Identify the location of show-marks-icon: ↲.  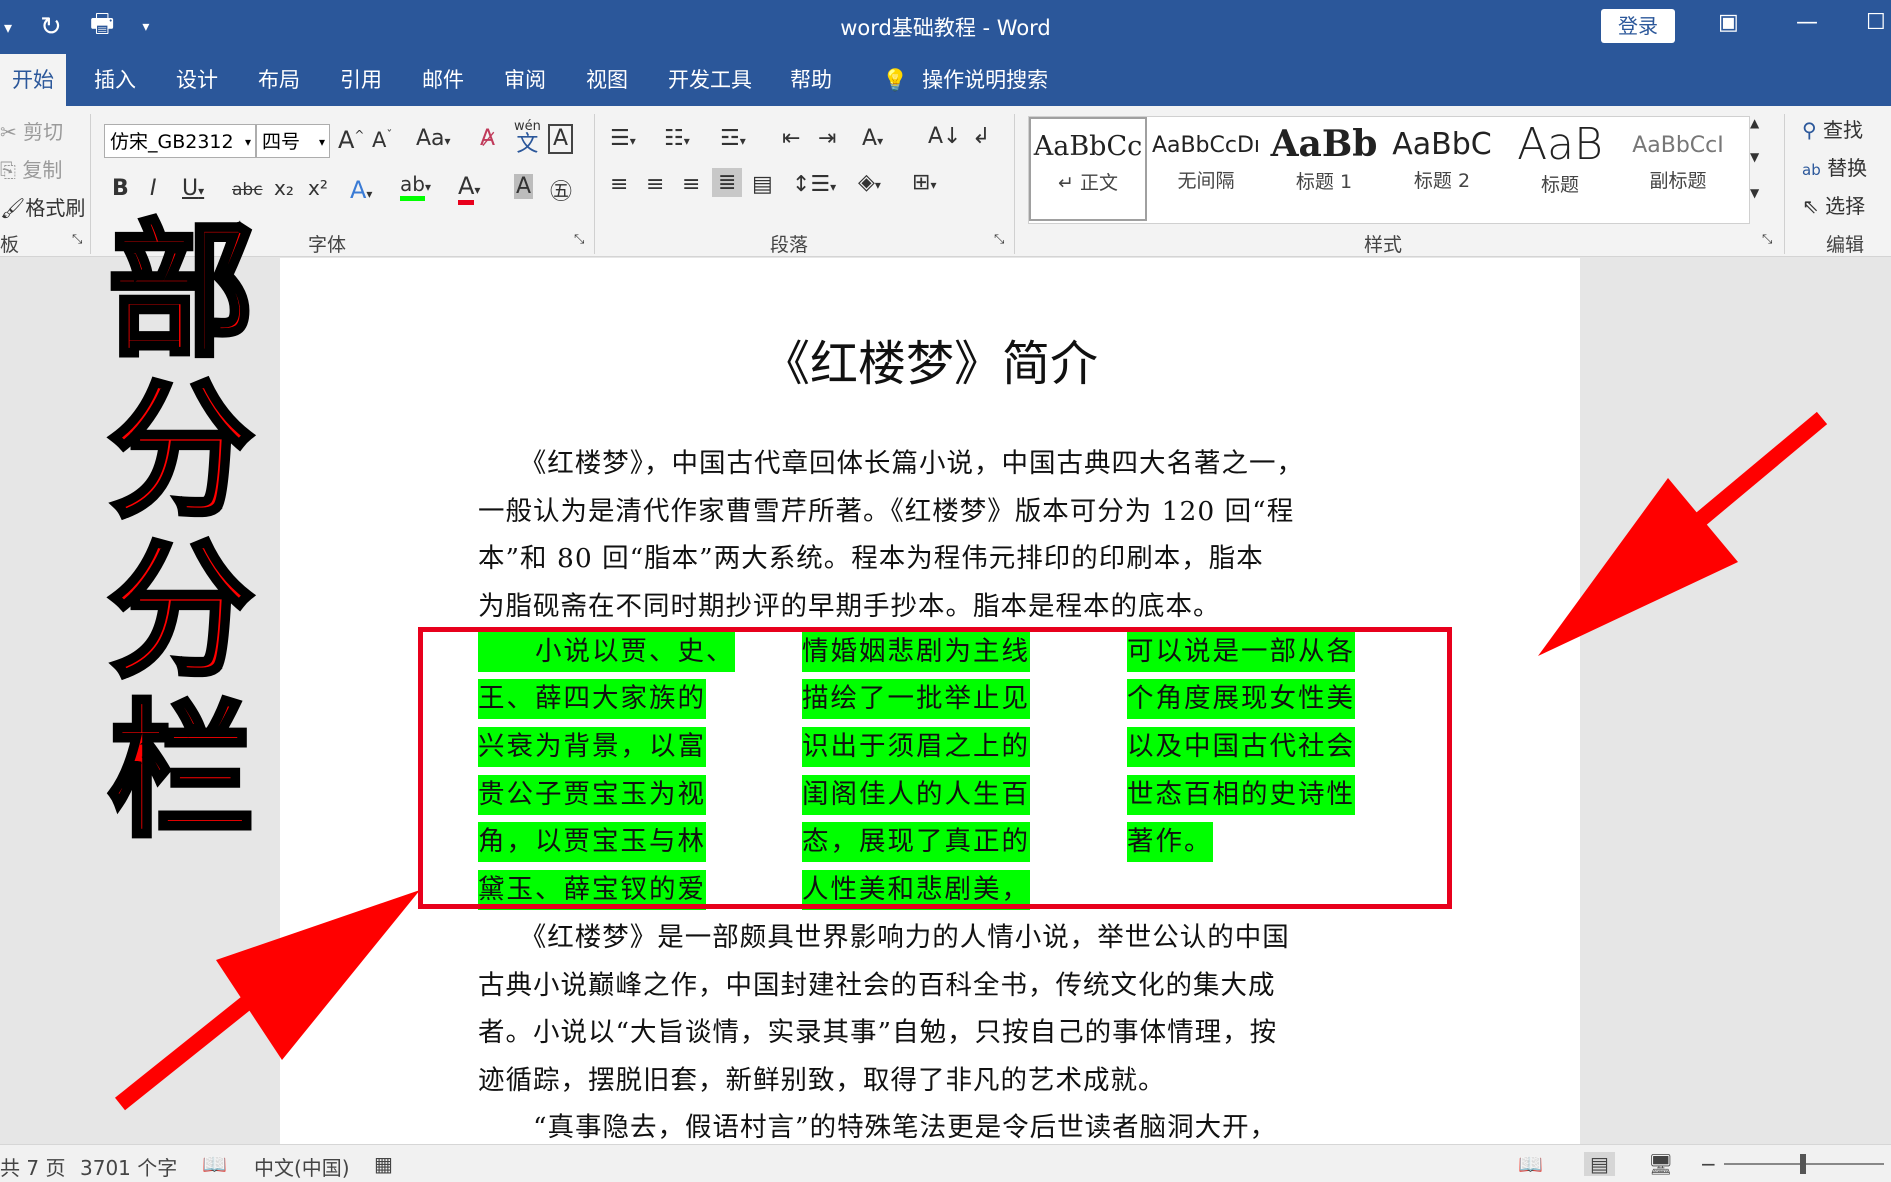
(981, 136).